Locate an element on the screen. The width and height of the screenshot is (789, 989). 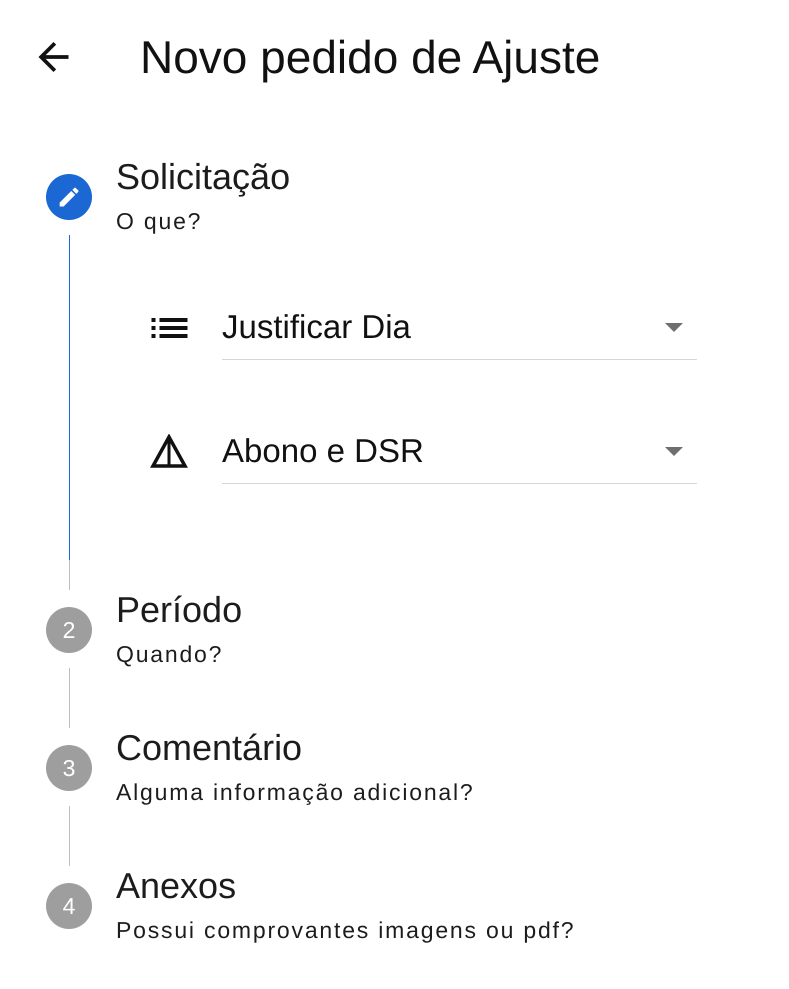
step-title: Solicitação is located at coordinates (203, 177).